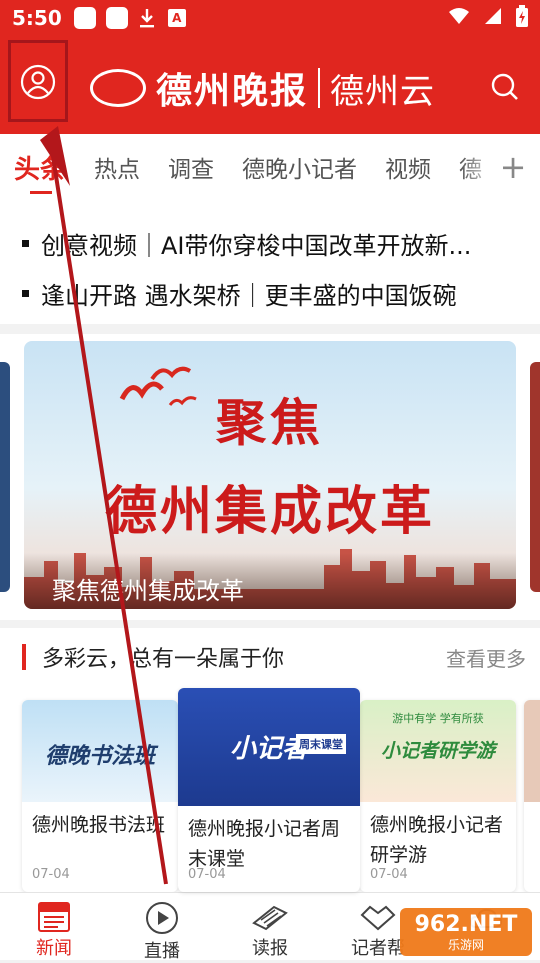 The height and width of the screenshot is (963, 540). Describe the element at coordinates (37, 18) in the screenshot. I see `status-time: 5:50` at that location.